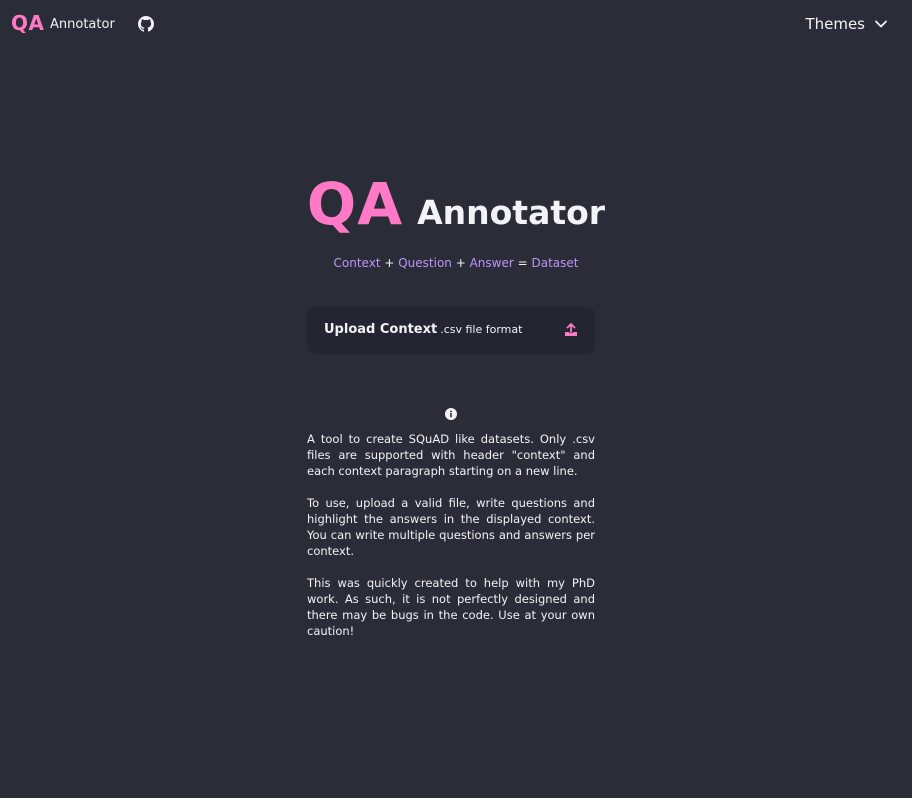  I want to click on formula-equals: =, so click(522, 263).